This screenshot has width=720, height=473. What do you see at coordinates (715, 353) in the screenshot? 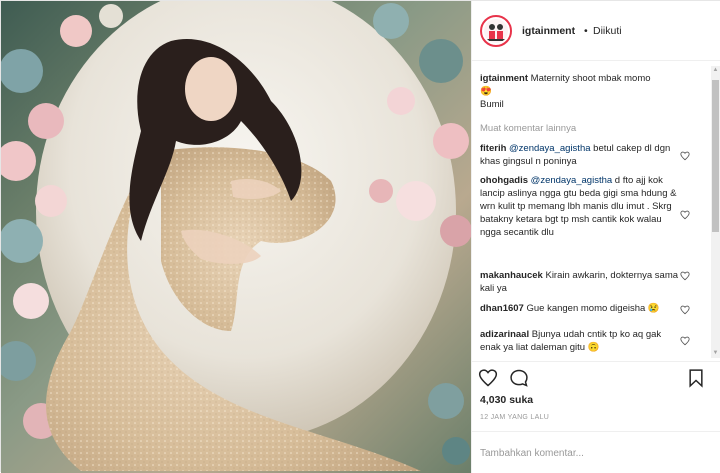
I see `scroll-down-arrow-icon: ▼` at bounding box center [715, 353].